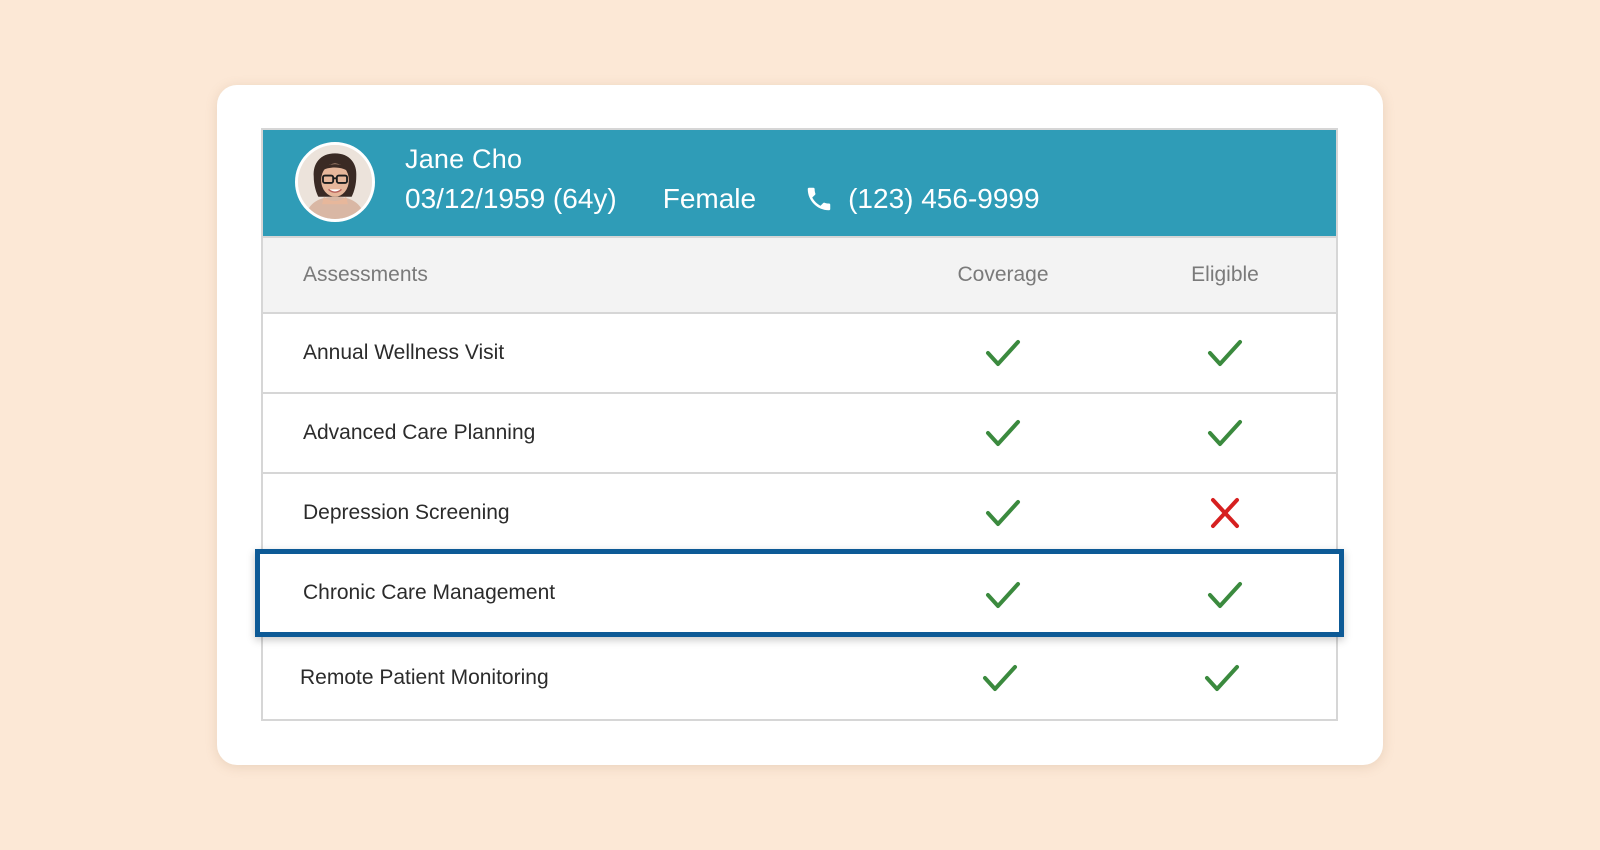 The width and height of the screenshot is (1600, 850). What do you see at coordinates (799, 679) in the screenshot?
I see `table-row: Remote Patient Monitoring` at bounding box center [799, 679].